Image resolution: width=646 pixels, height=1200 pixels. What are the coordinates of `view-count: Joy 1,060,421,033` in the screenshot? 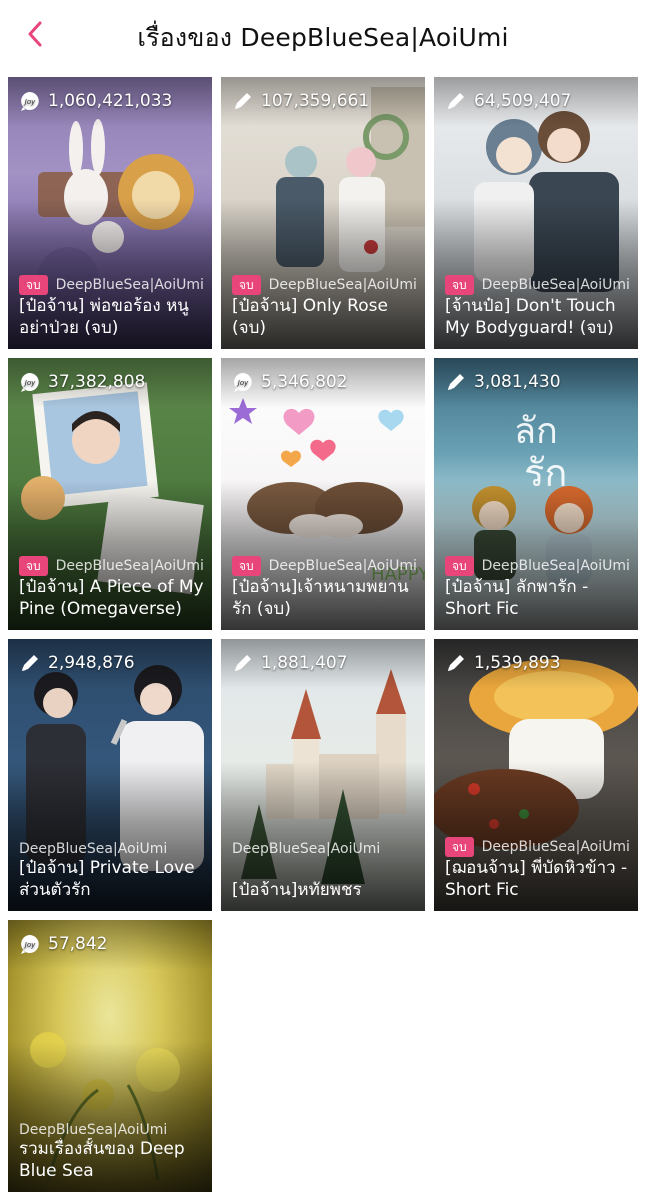 It's located at (95, 101).